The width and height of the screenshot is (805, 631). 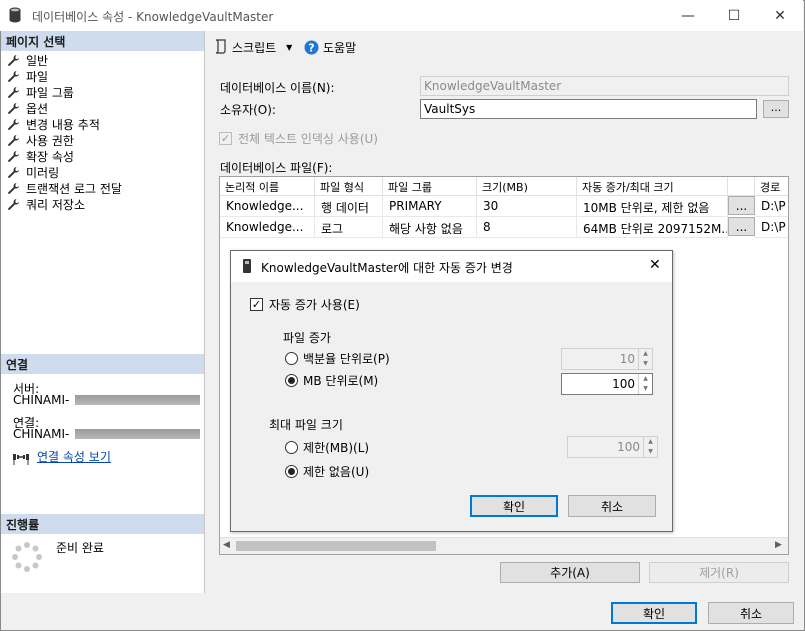 I want to click on ok-button: 확인, so click(x=654, y=613).